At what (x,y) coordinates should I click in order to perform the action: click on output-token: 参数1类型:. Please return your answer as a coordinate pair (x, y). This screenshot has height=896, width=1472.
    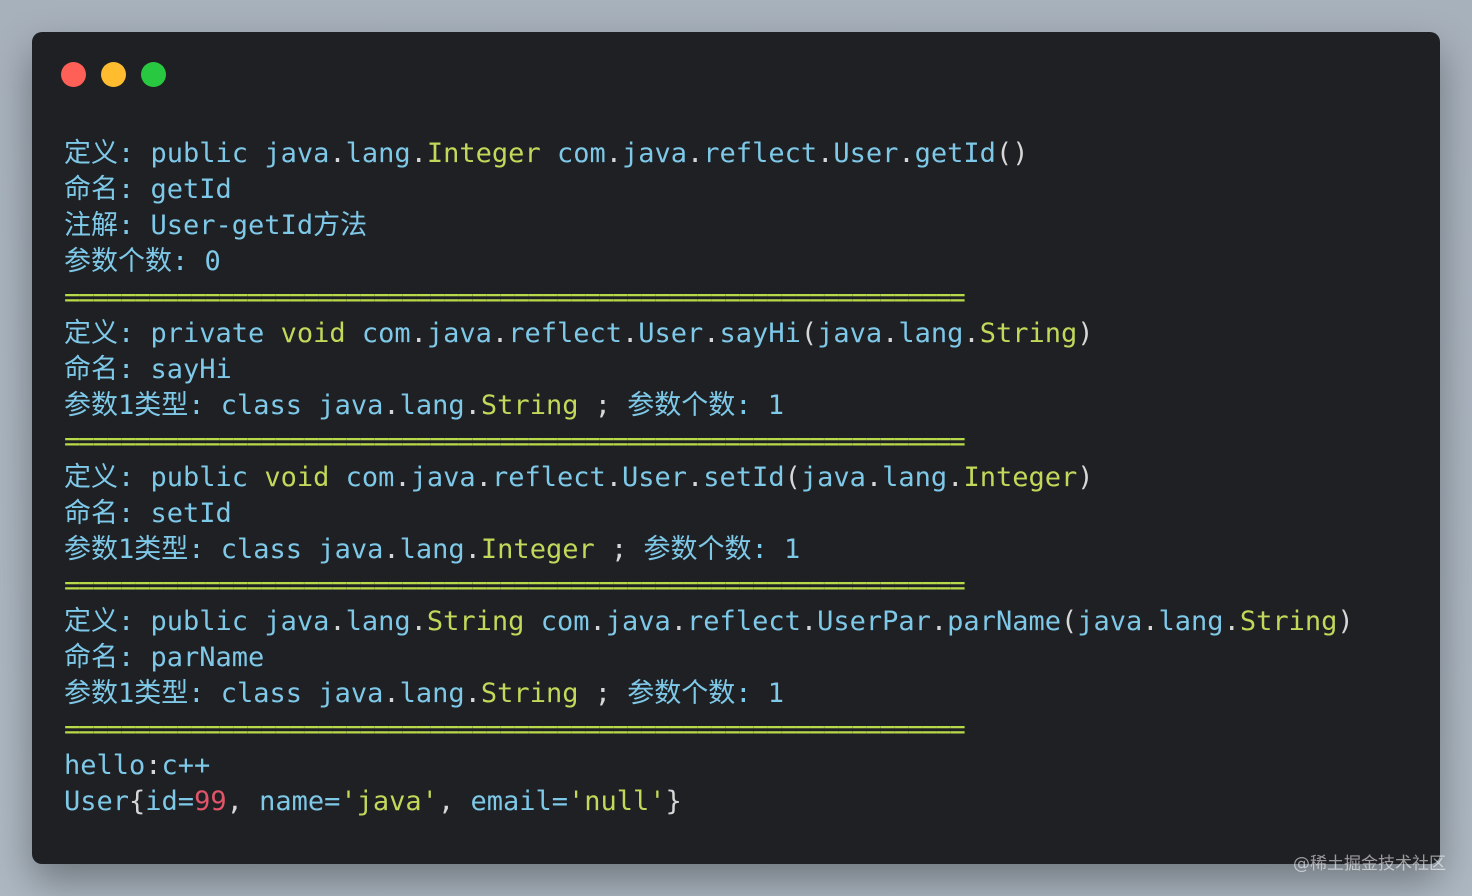
    Looking at the image, I should click on (142, 693).